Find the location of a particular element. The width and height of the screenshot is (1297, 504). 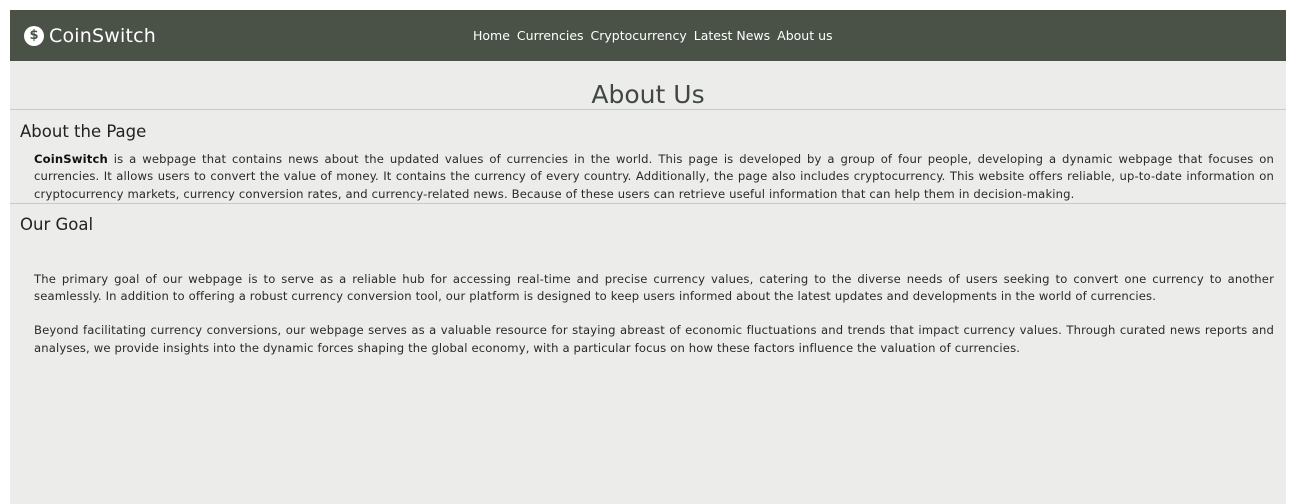

brand-name: CoinSwitch is located at coordinates (103, 35).